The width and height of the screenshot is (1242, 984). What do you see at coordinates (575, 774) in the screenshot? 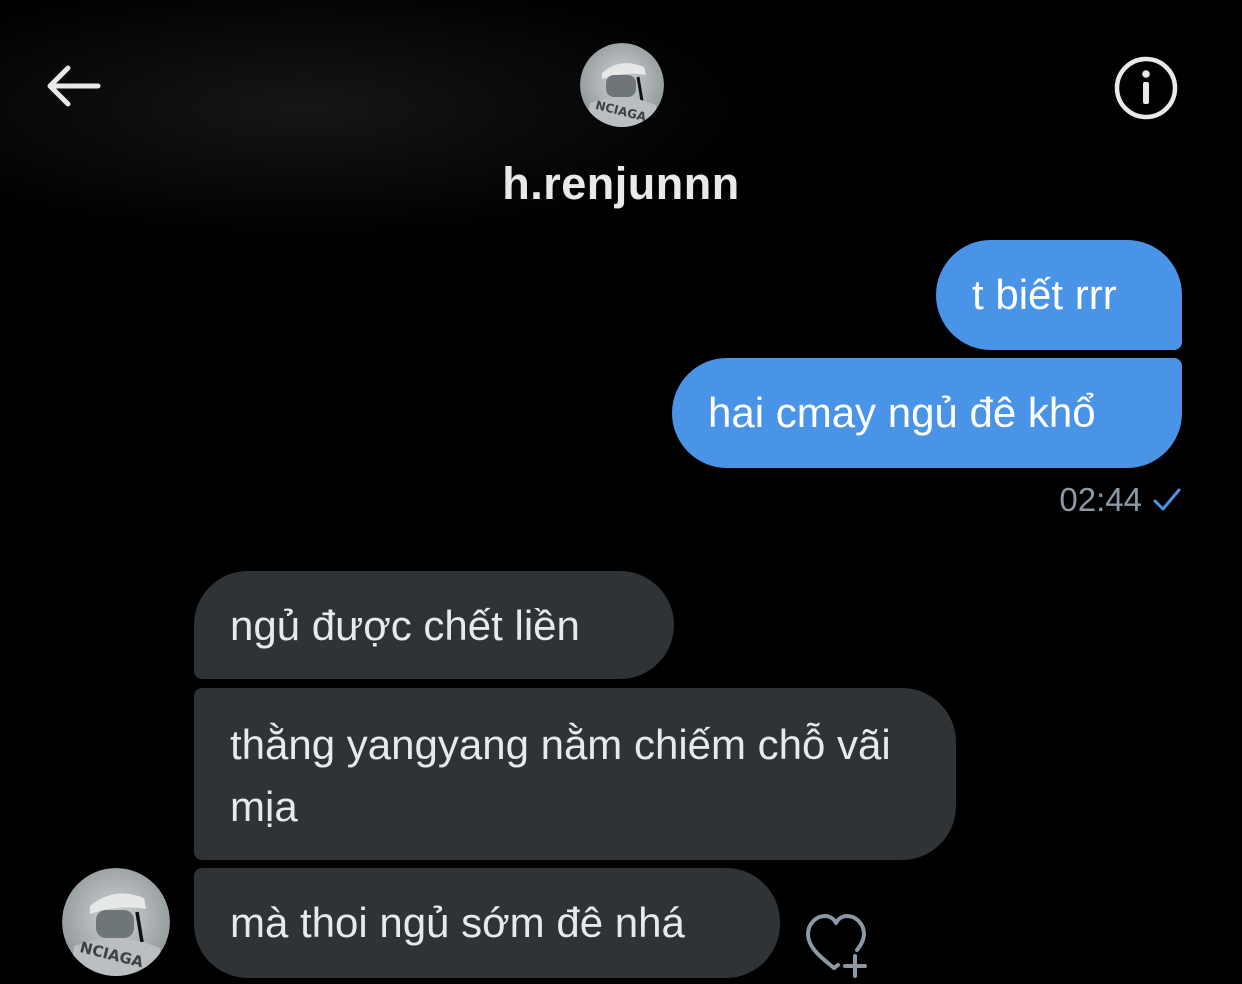
I see `received-message-bubble: thằng yangyang nằm chiếm chỗ vãi mịa` at bounding box center [575, 774].